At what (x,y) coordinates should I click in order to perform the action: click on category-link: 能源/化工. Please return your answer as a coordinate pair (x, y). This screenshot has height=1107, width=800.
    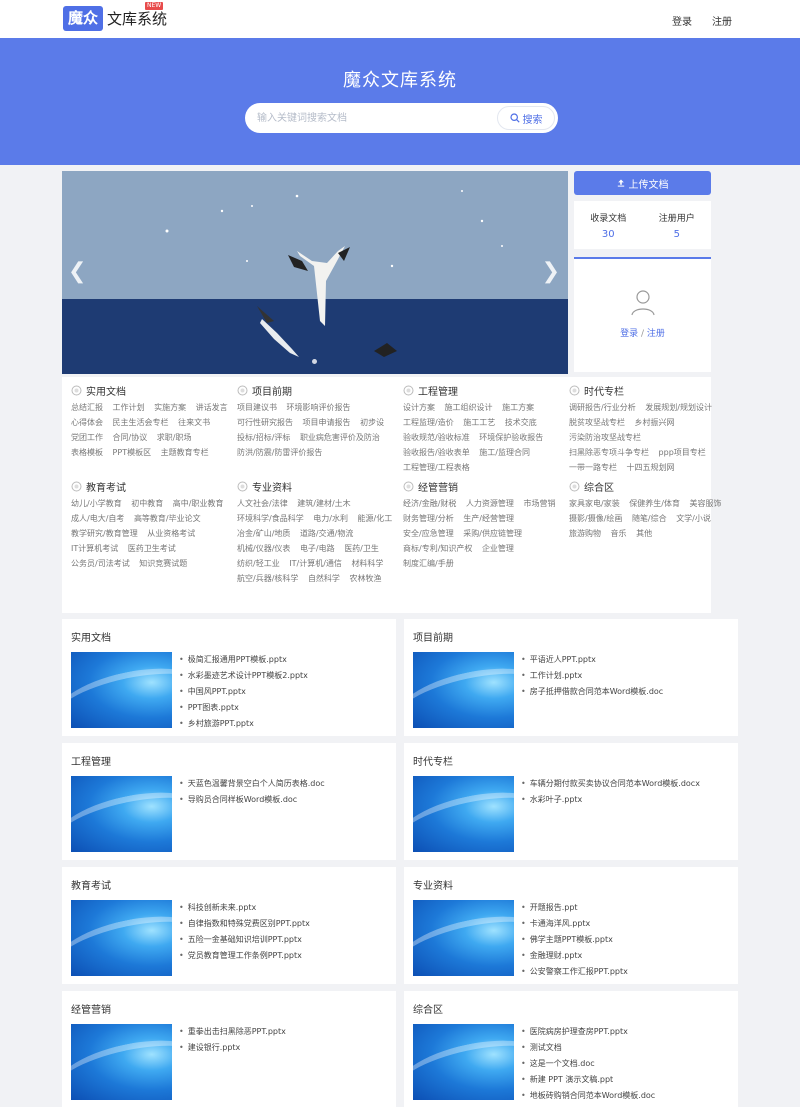
    Looking at the image, I should click on (375, 518).